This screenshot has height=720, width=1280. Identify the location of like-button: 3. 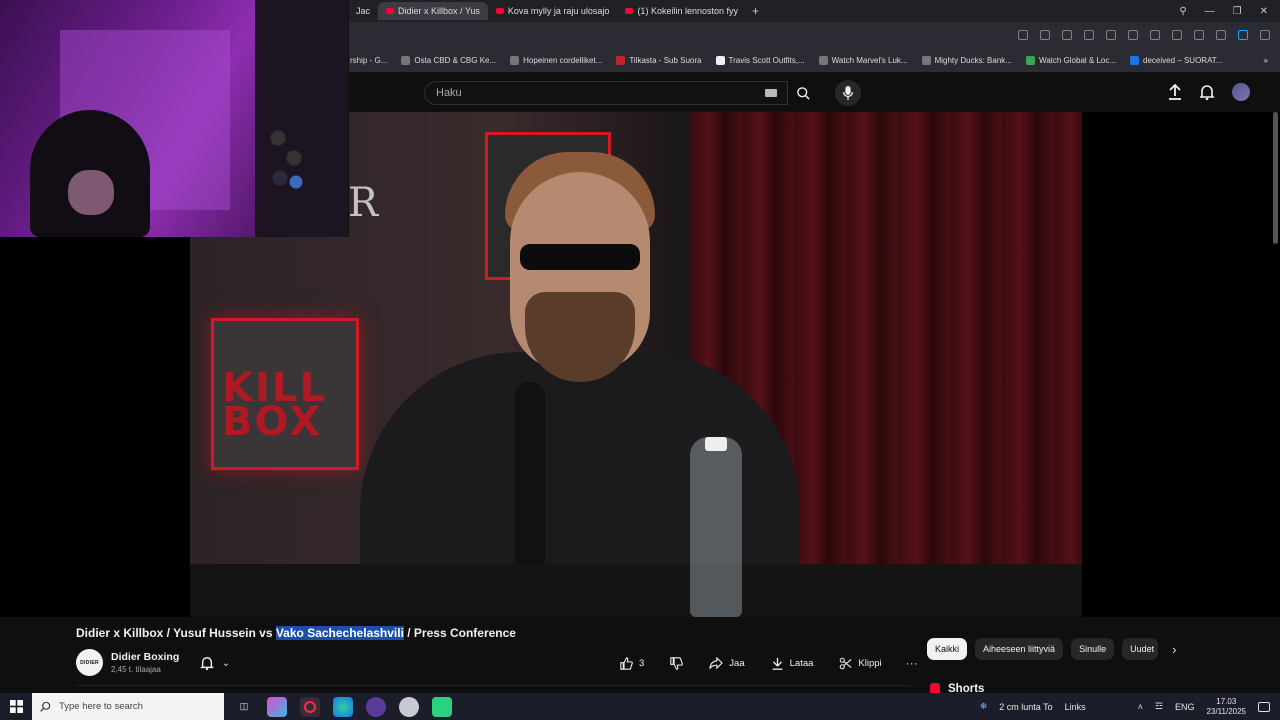
(632, 663).